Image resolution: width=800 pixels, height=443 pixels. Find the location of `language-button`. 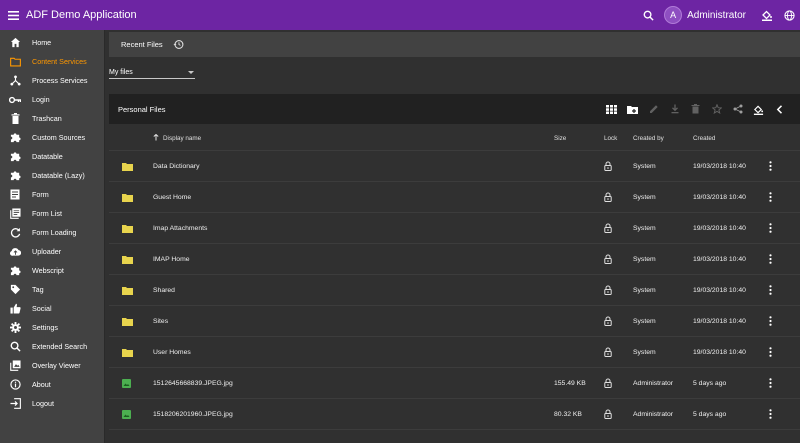

language-button is located at coordinates (789, 15).